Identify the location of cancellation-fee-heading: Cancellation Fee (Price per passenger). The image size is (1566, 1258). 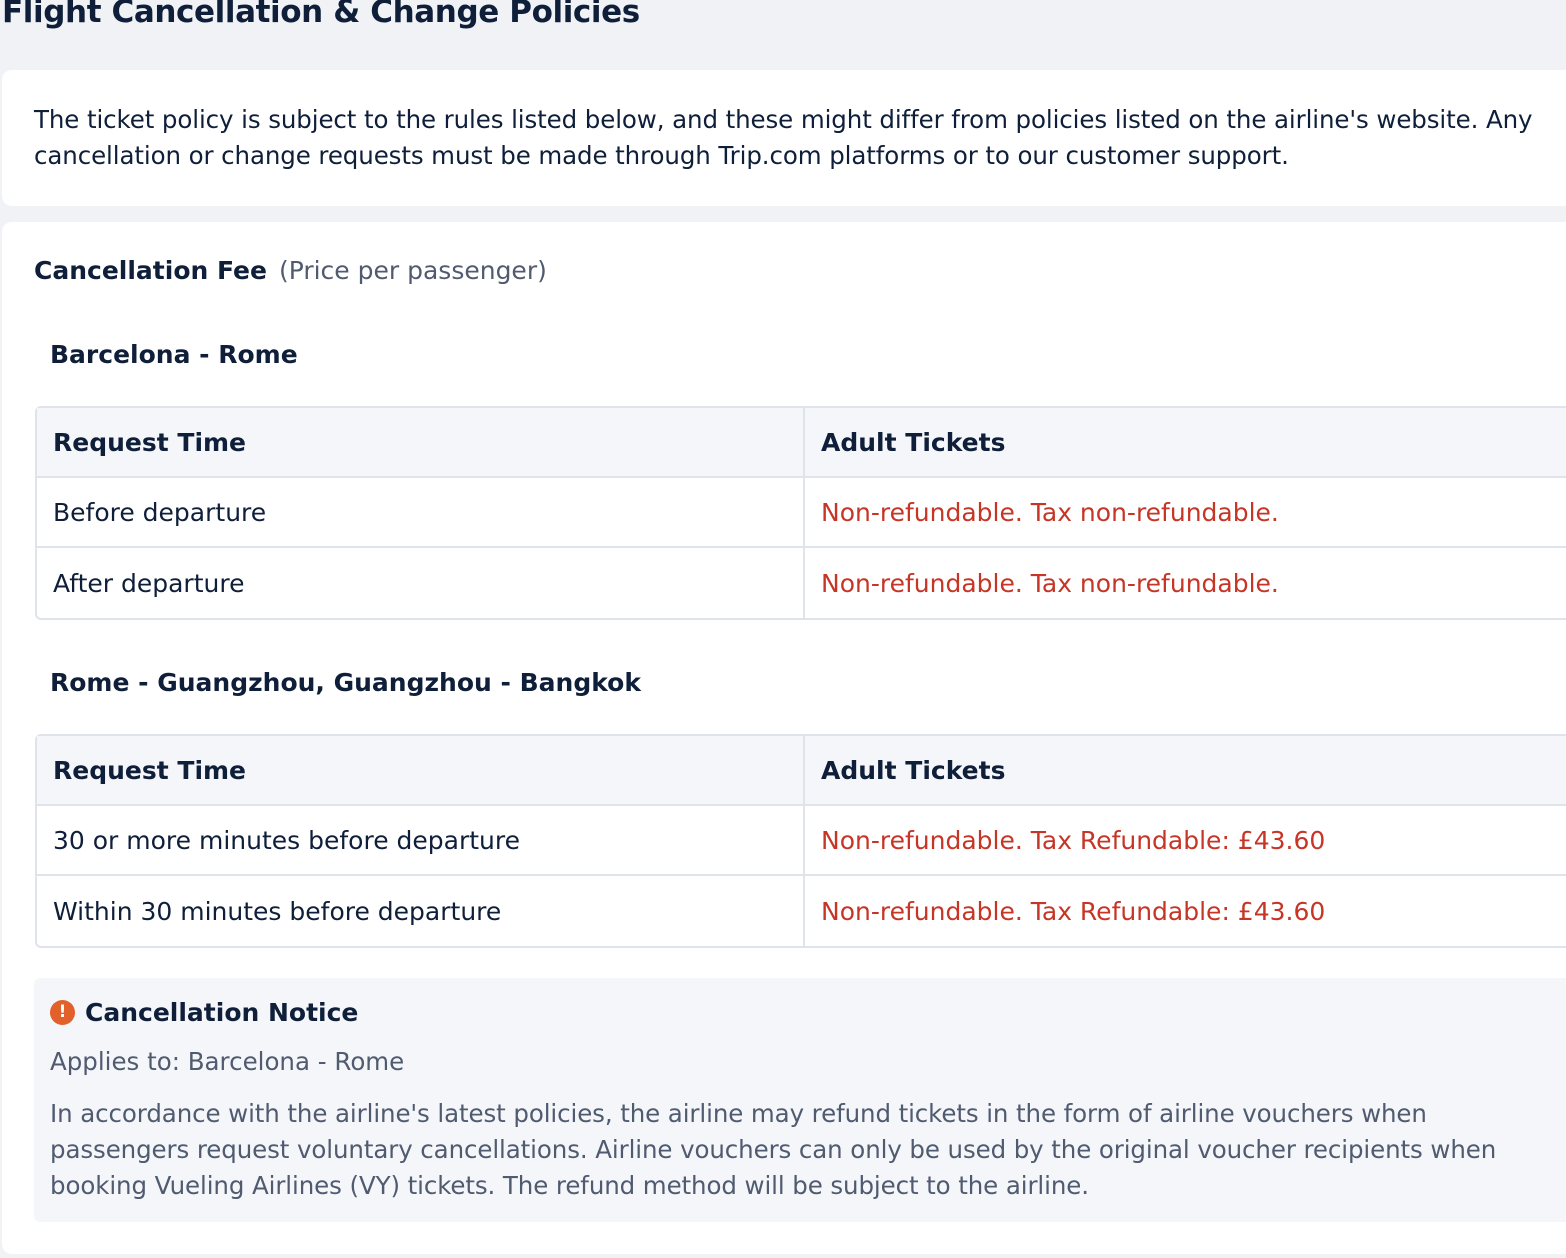
(290, 270).